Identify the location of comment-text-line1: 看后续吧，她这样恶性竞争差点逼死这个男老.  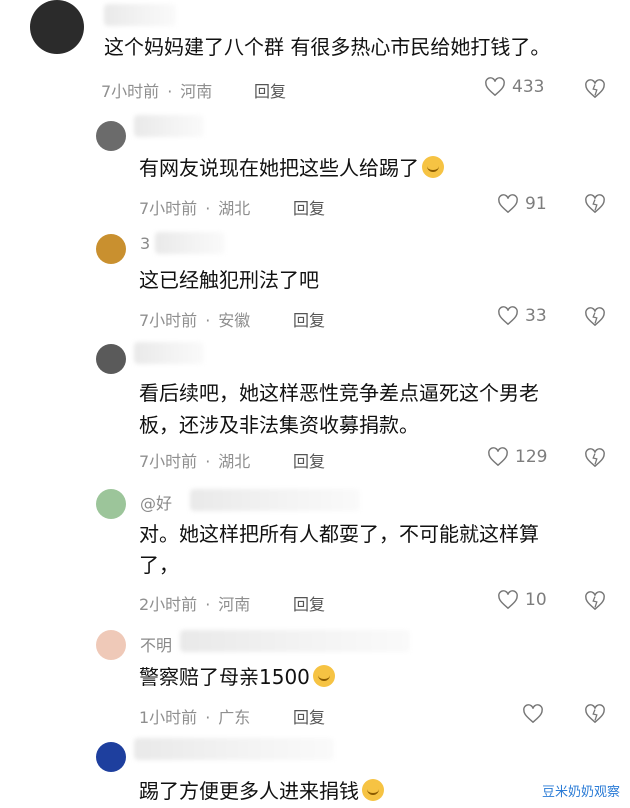
(339, 393).